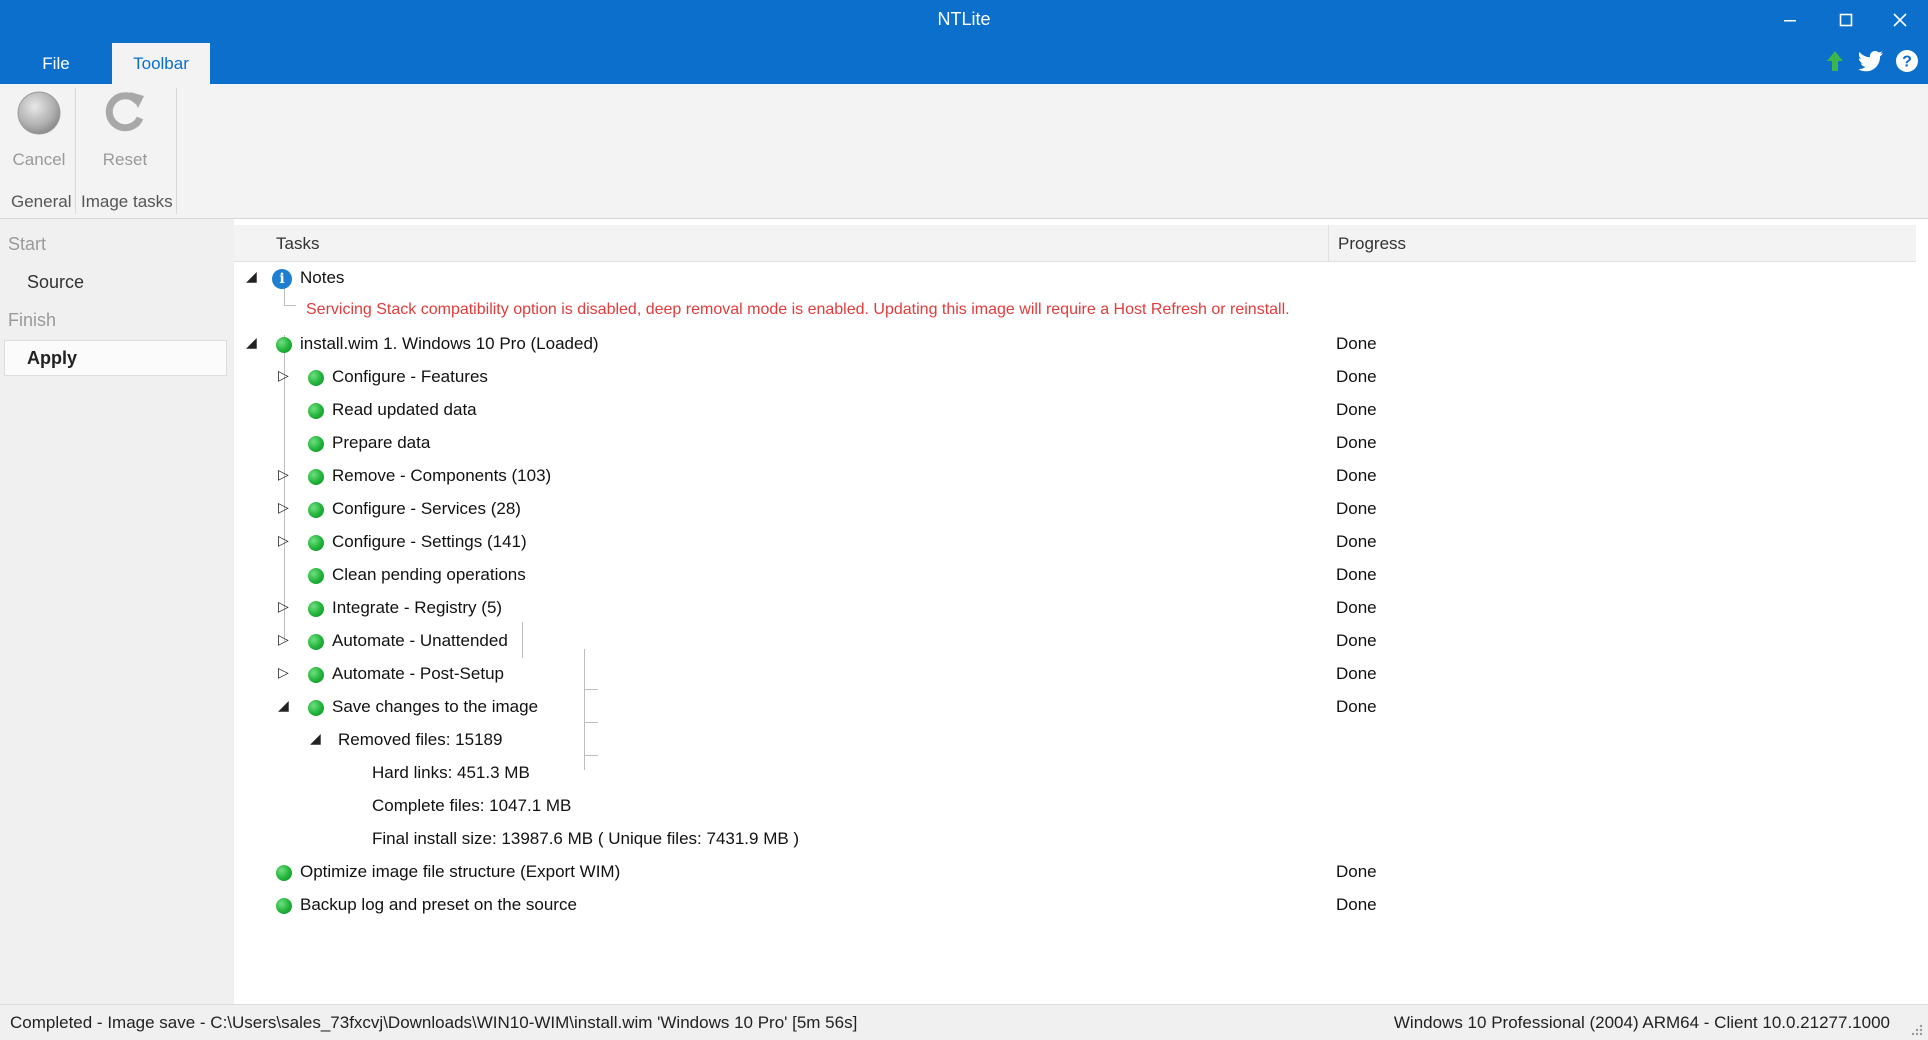 This screenshot has height=1040, width=1928. I want to click on column-header: Tasks Progress, so click(1075, 243).